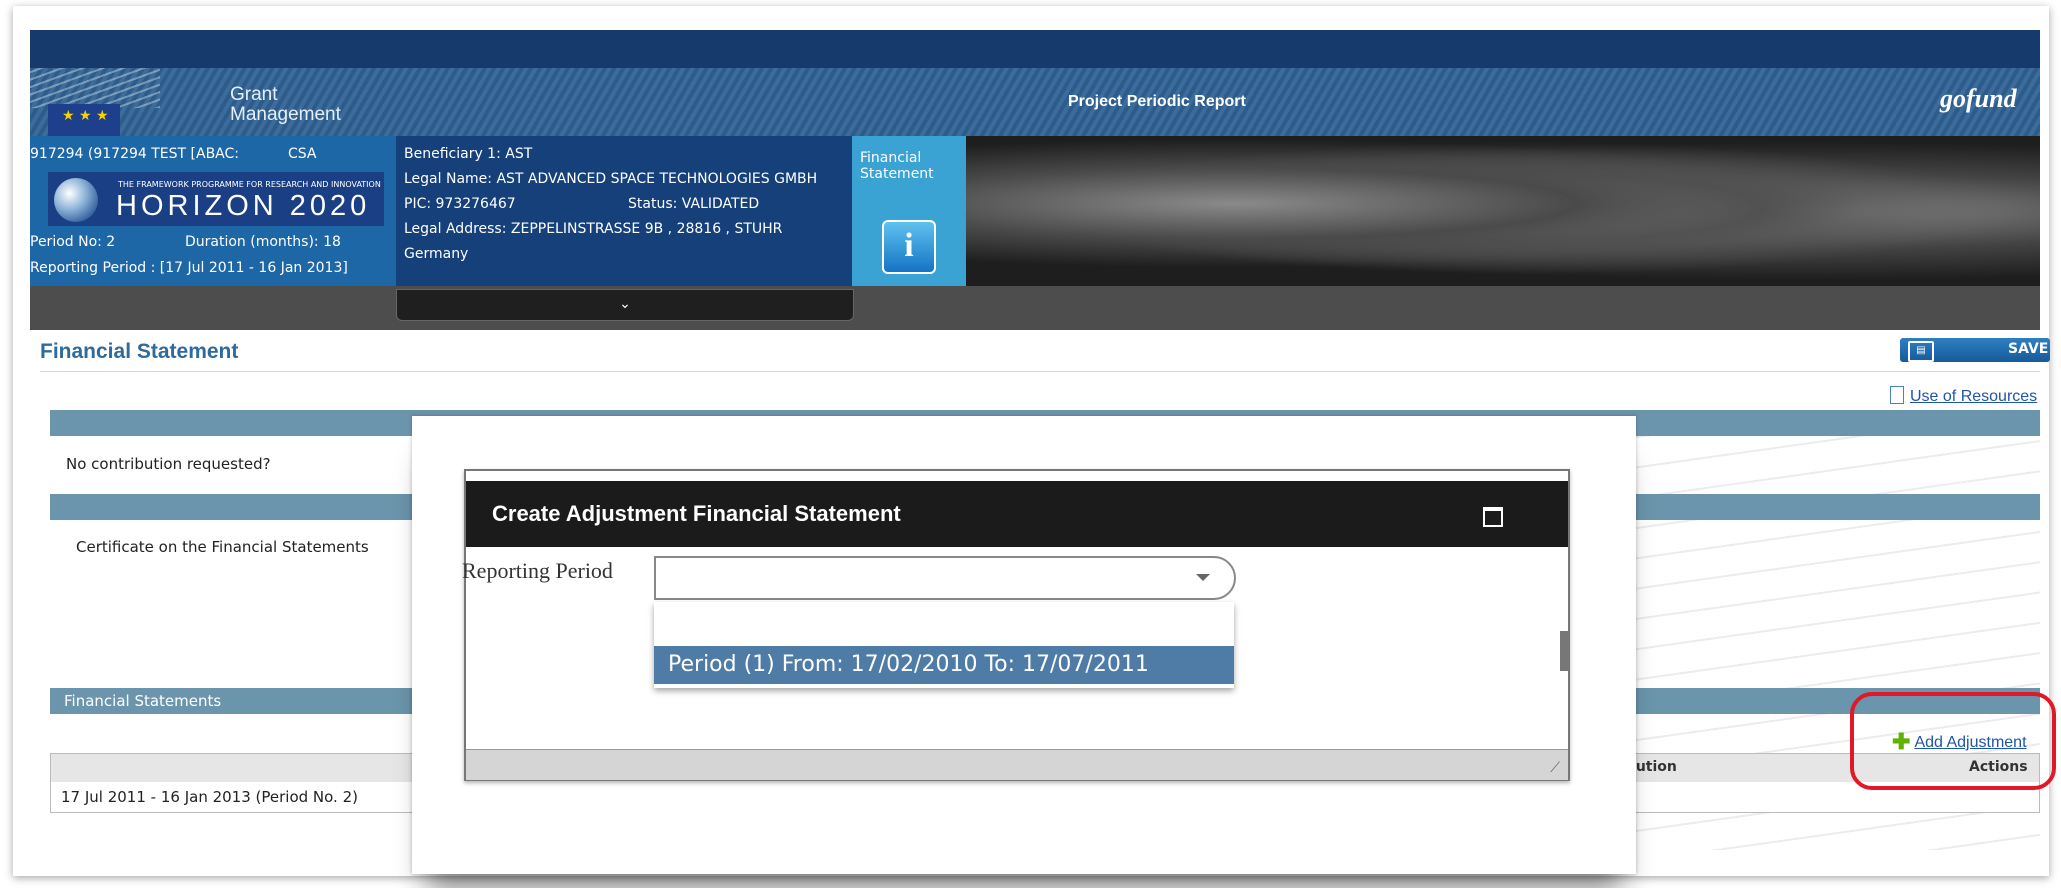 Image resolution: width=2061 pixels, height=888 pixels. Describe the element at coordinates (1035, 308) in the screenshot. I see `header-toolbar` at that location.